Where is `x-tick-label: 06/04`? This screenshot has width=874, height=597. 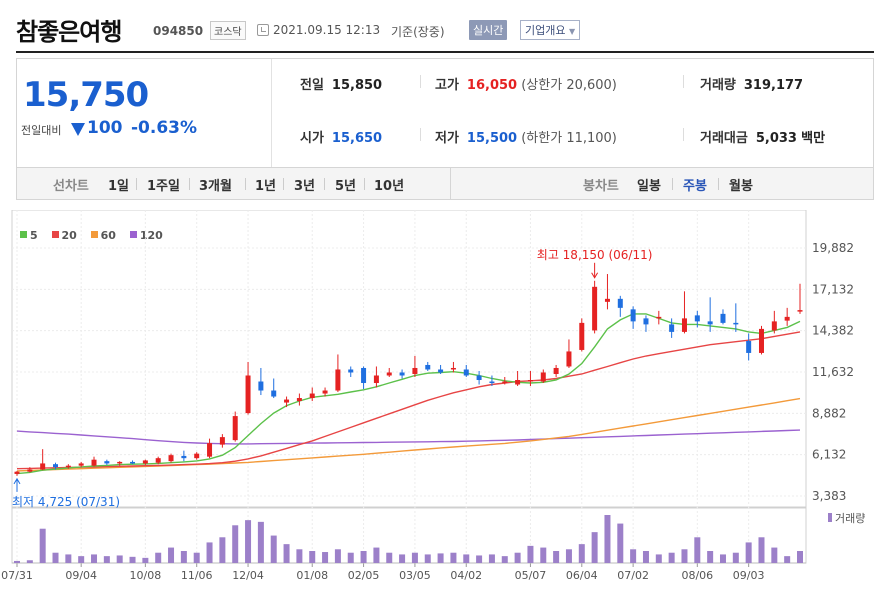 x-tick-label: 06/04 is located at coordinates (582, 575).